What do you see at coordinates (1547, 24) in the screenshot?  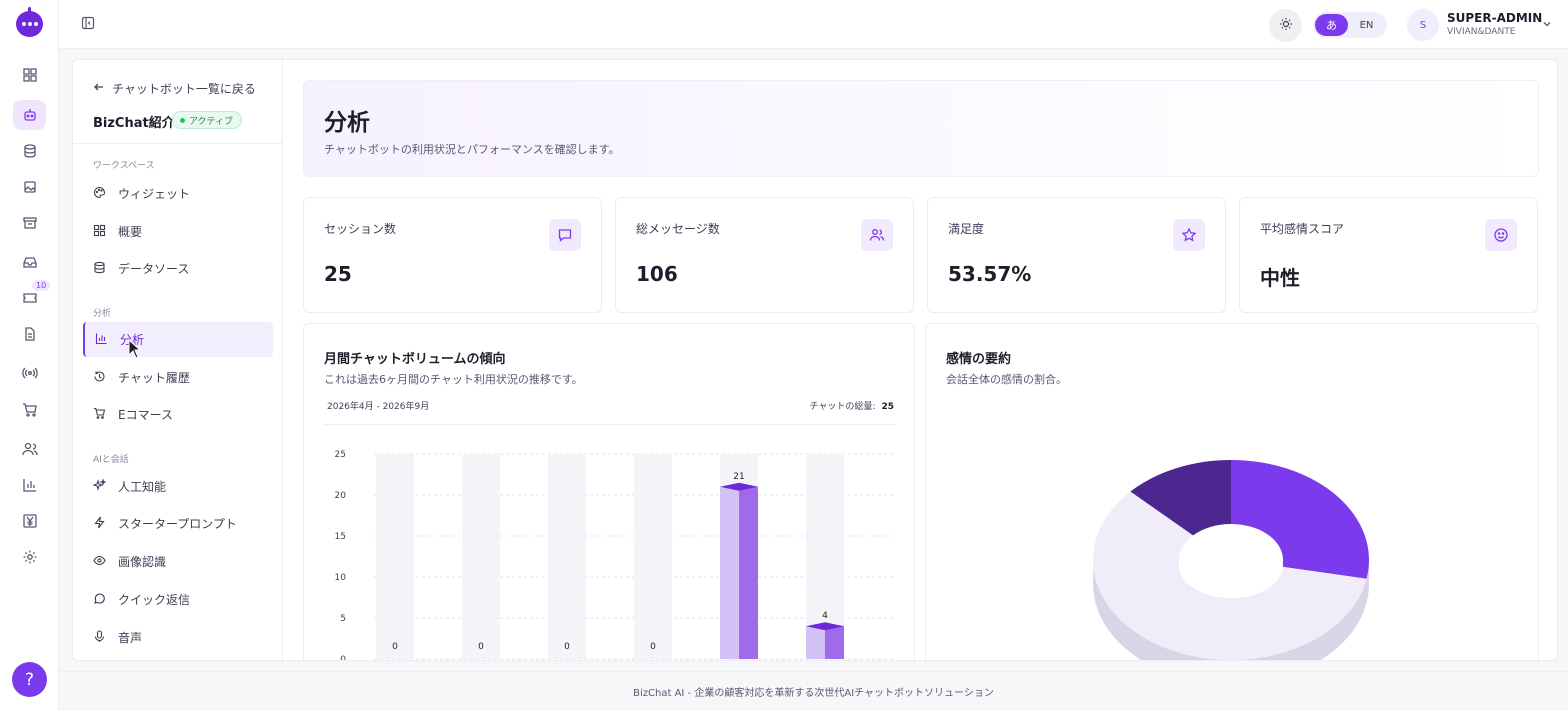 I see `chevron-down-icon` at bounding box center [1547, 24].